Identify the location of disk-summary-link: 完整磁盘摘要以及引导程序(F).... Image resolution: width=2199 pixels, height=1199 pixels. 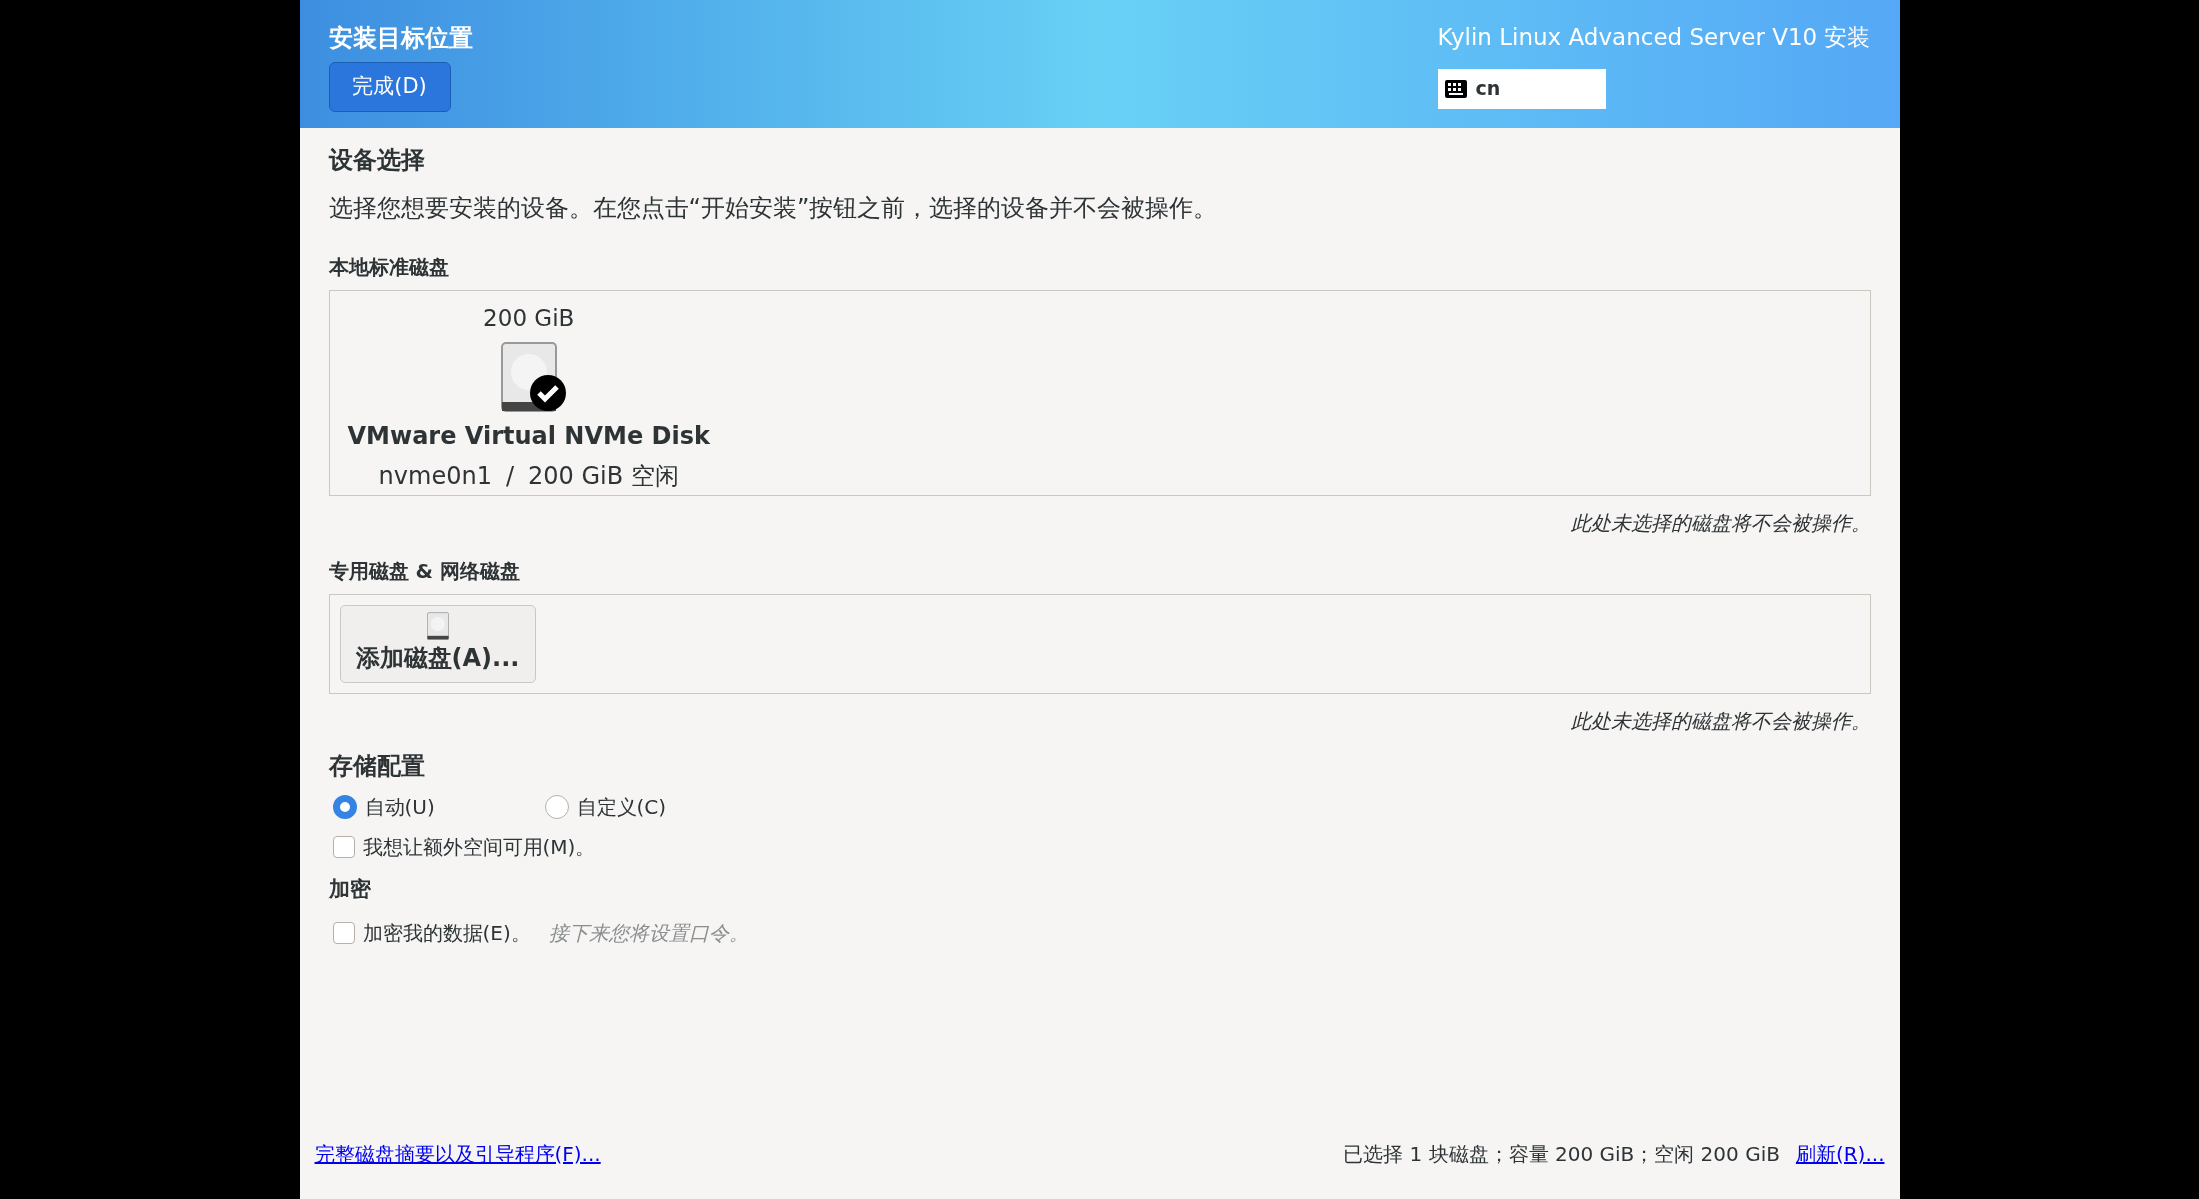
(457, 1154).